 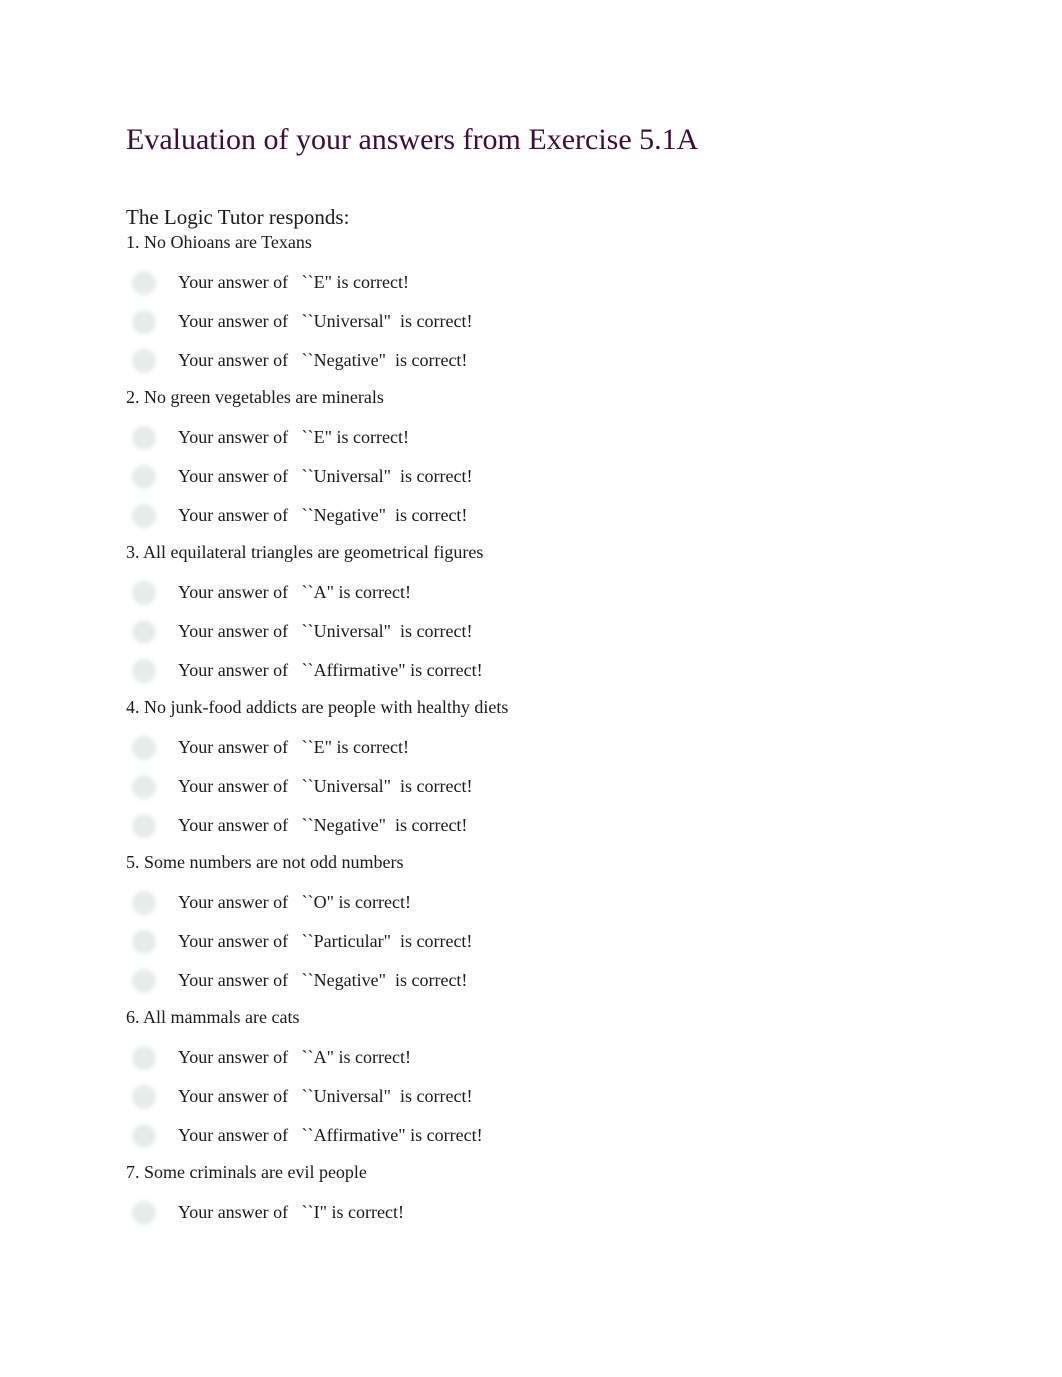 What do you see at coordinates (294, 902) in the screenshot?
I see `answer-feedback-text: Your answer of ``O" is correct!` at bounding box center [294, 902].